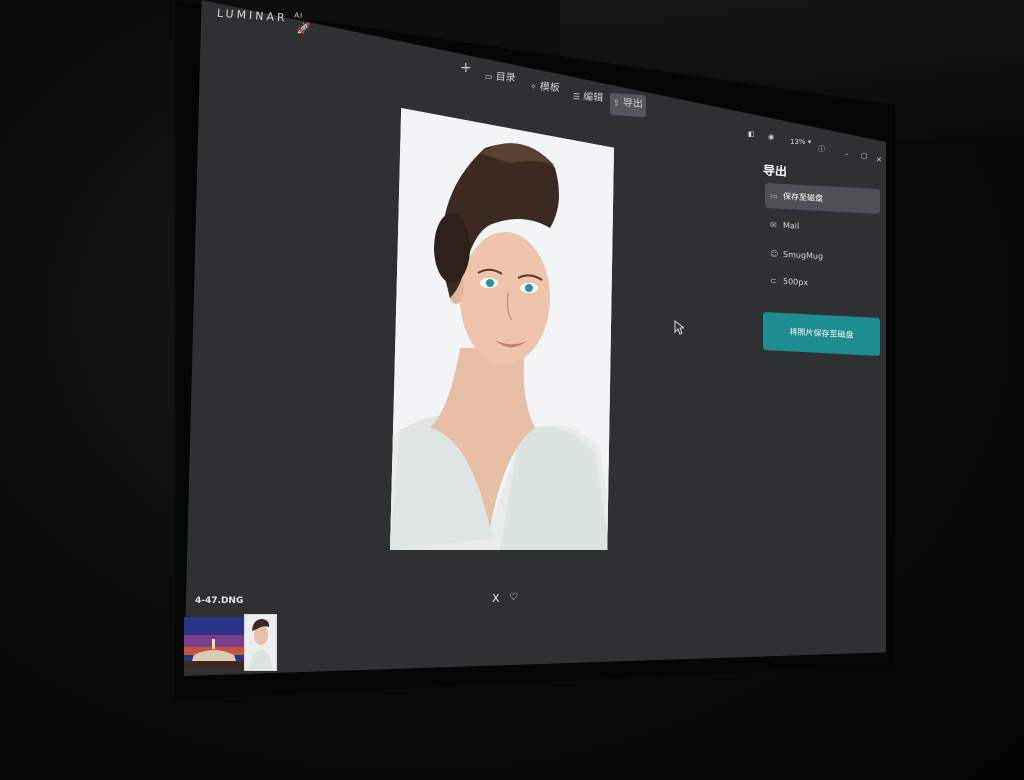 The height and width of the screenshot is (780, 1024). Describe the element at coordinates (616, 102) in the screenshot. I see `share-icon: ⇪` at that location.